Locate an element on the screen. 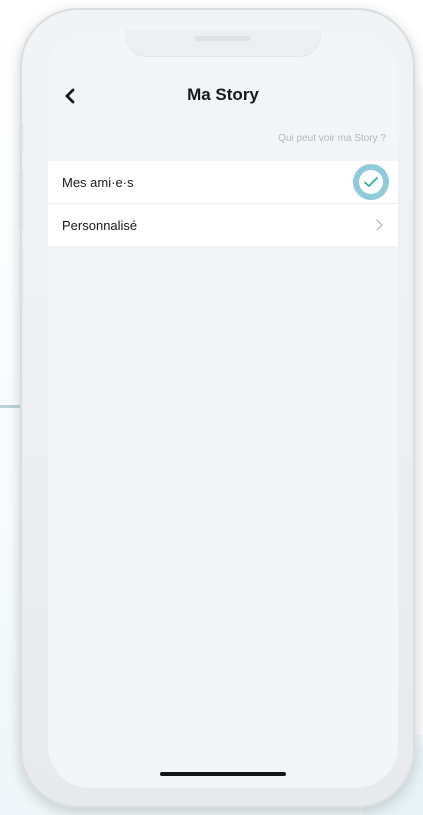 This screenshot has width=423, height=815. option-custom: Personnalisé is located at coordinates (223, 224).